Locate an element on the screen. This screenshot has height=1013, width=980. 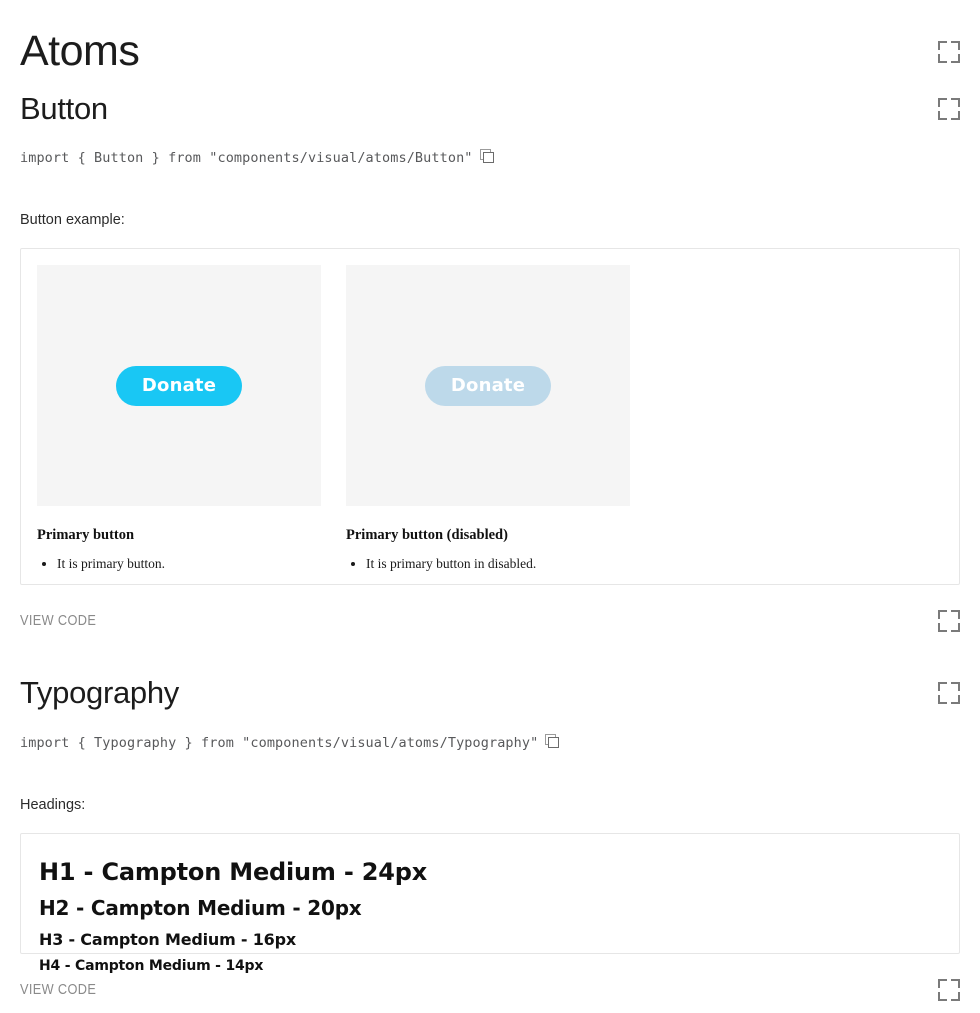
page-title: Atoms is located at coordinates (80, 51).